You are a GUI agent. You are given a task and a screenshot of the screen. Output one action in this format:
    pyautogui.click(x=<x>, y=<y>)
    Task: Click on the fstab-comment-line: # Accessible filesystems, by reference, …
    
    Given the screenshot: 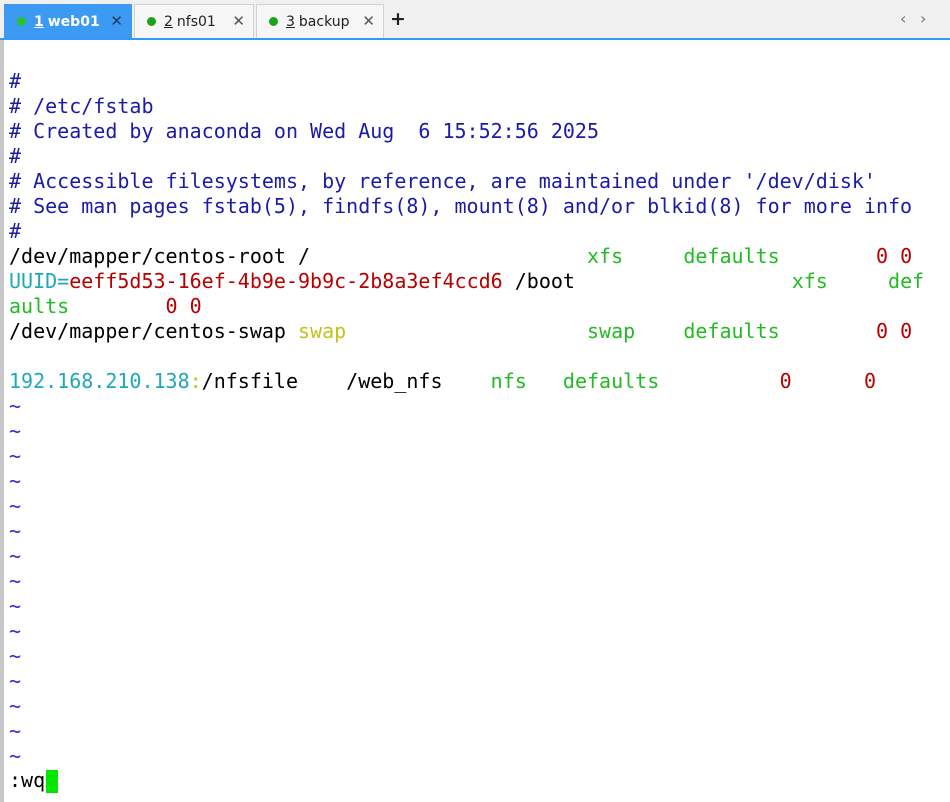 What is the action you would take?
    pyautogui.click(x=442, y=181)
    